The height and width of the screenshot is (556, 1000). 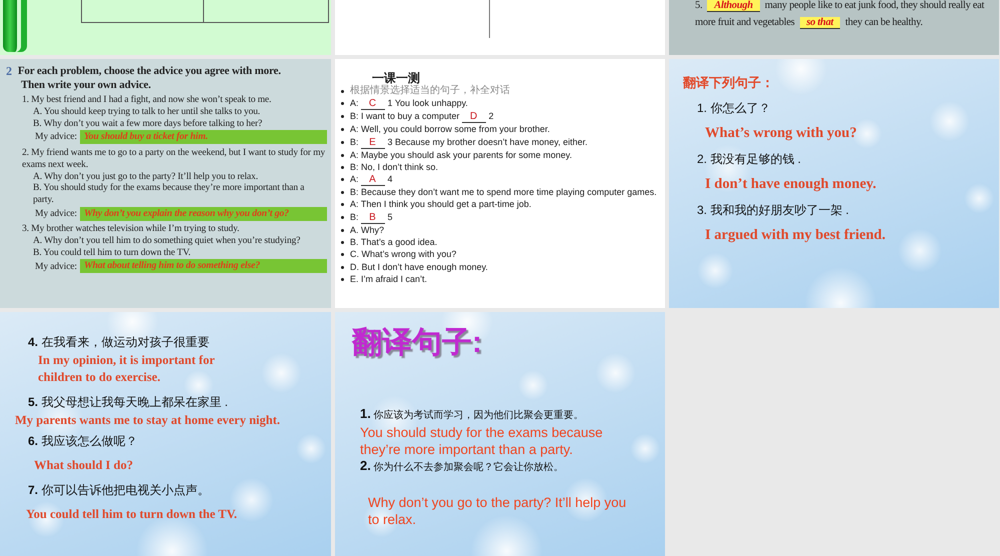 I want to click on answer-blank: D, so click(x=474, y=117).